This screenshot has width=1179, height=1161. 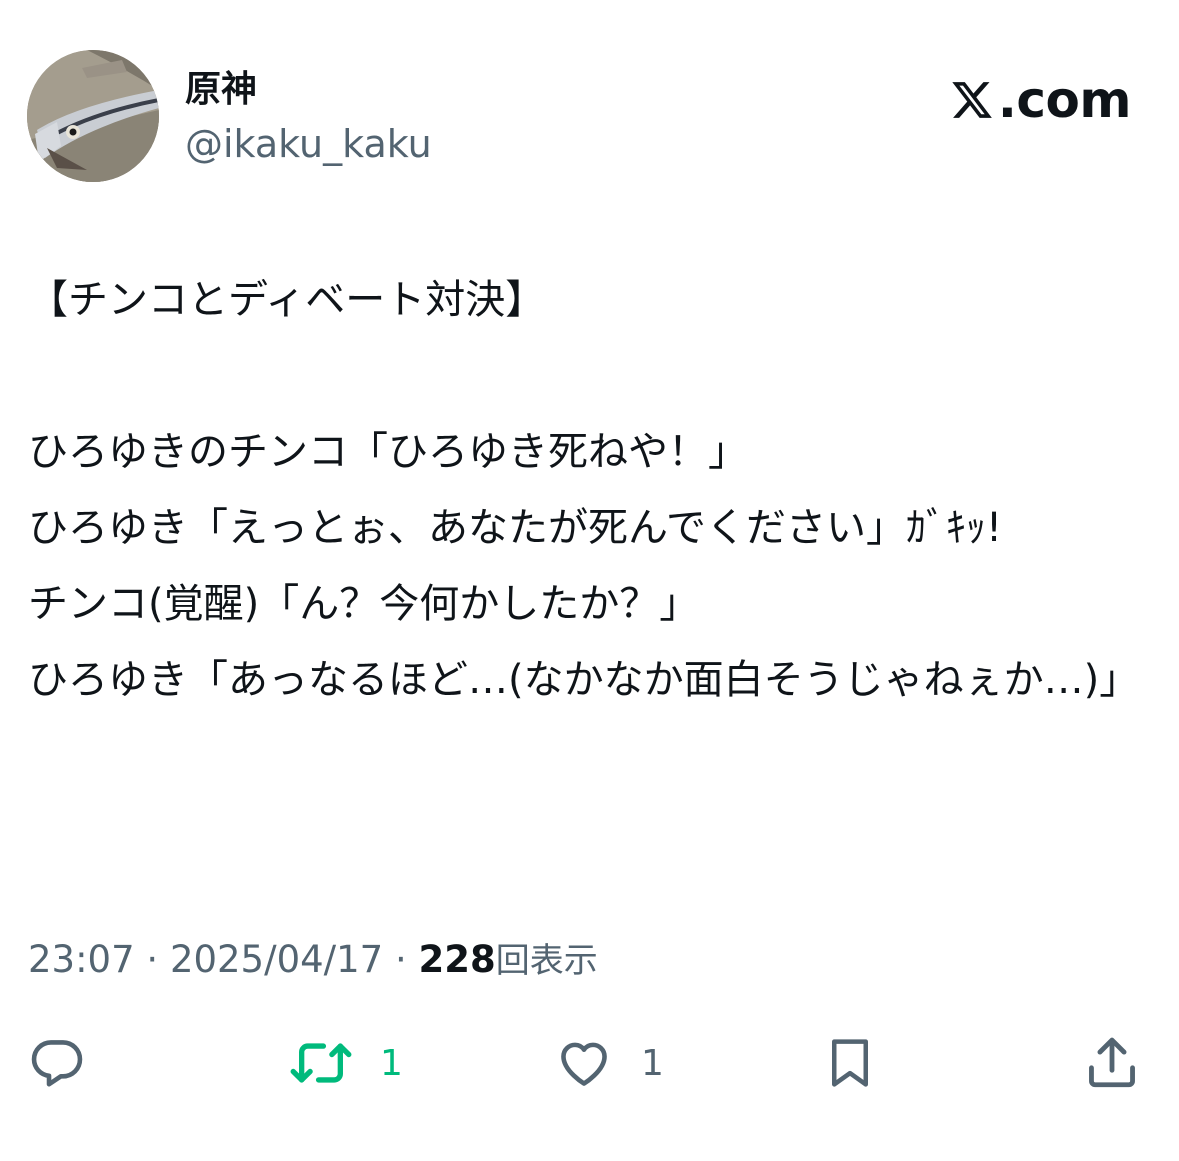 I want to click on reply-button, so click(x=57, y=1063).